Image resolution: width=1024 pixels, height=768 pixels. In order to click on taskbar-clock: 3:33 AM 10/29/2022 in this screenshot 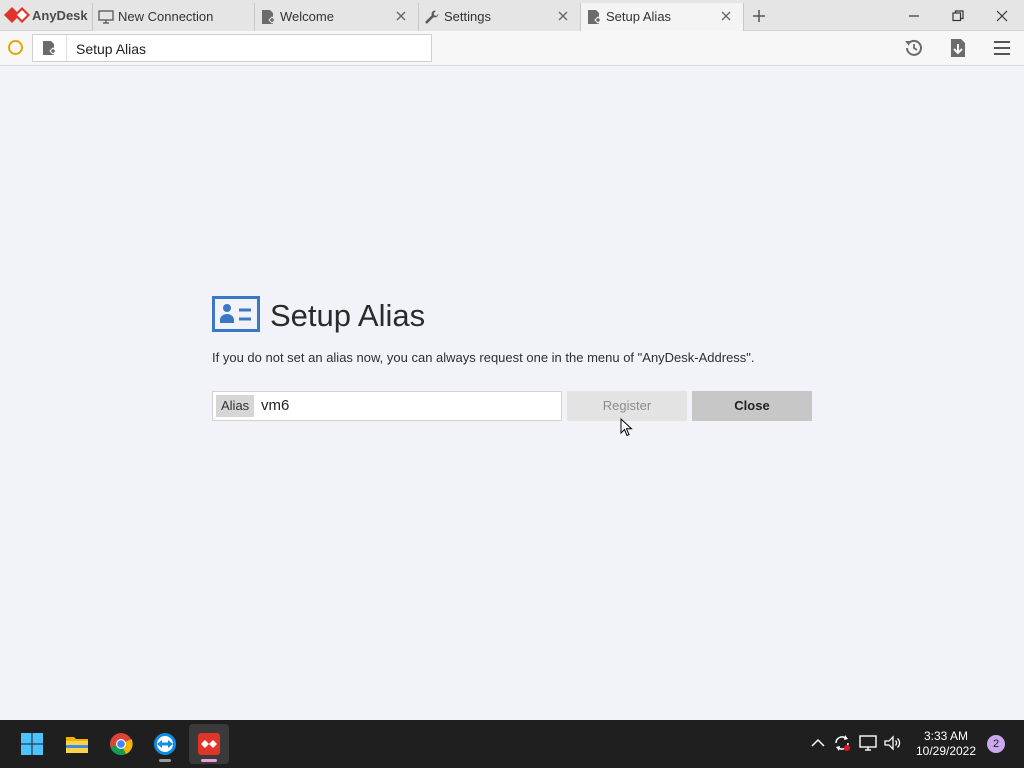, I will do `click(946, 744)`.